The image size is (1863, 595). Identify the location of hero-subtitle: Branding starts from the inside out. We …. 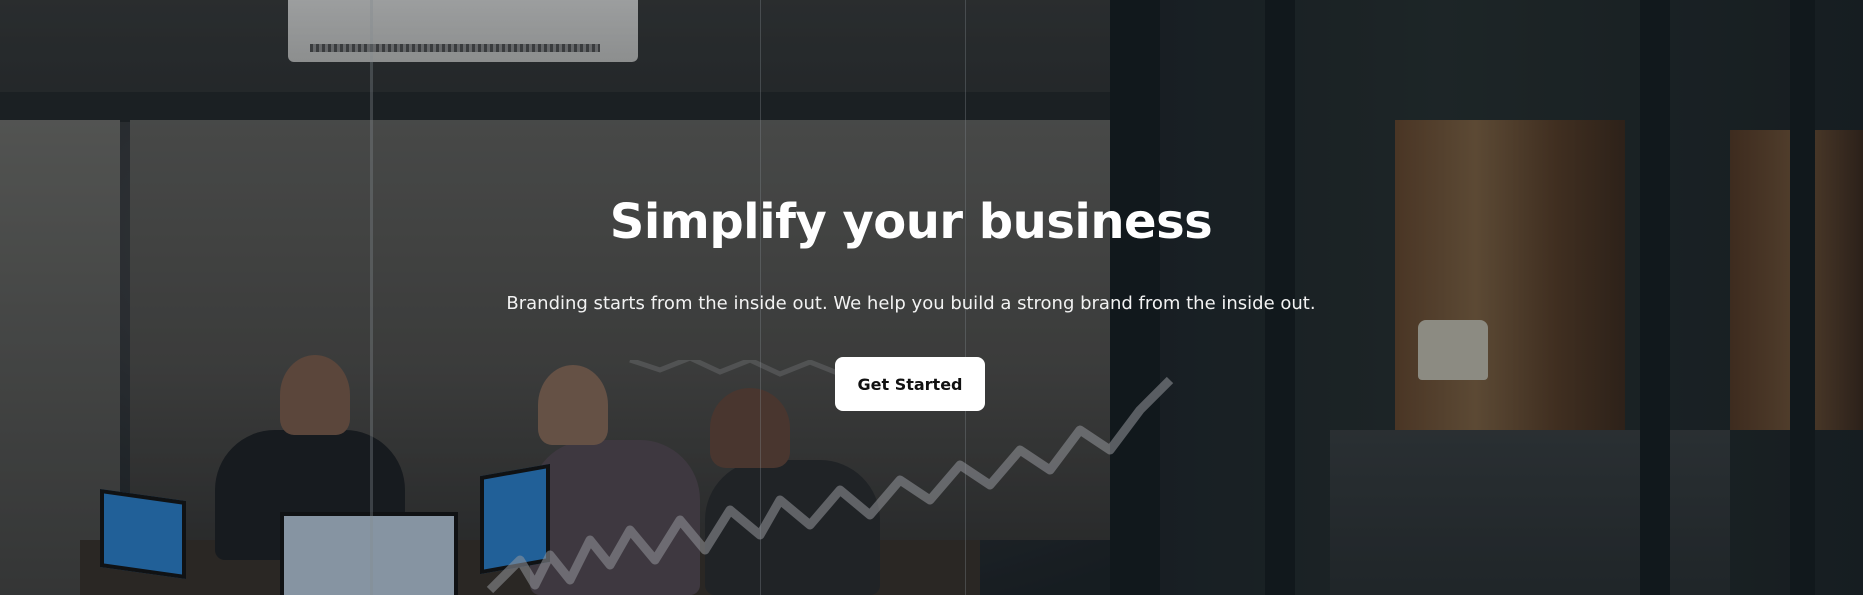
(911, 303).